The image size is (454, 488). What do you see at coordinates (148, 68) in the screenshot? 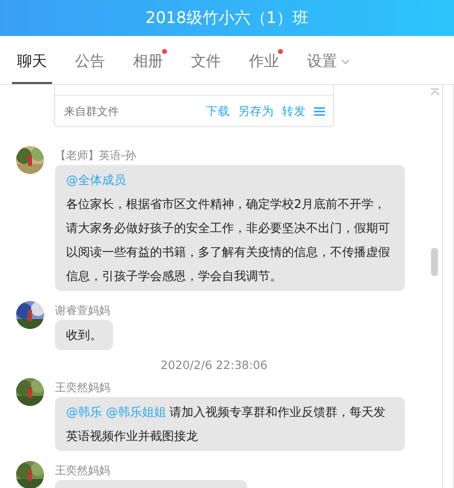
I see `tab: 相册` at bounding box center [148, 68].